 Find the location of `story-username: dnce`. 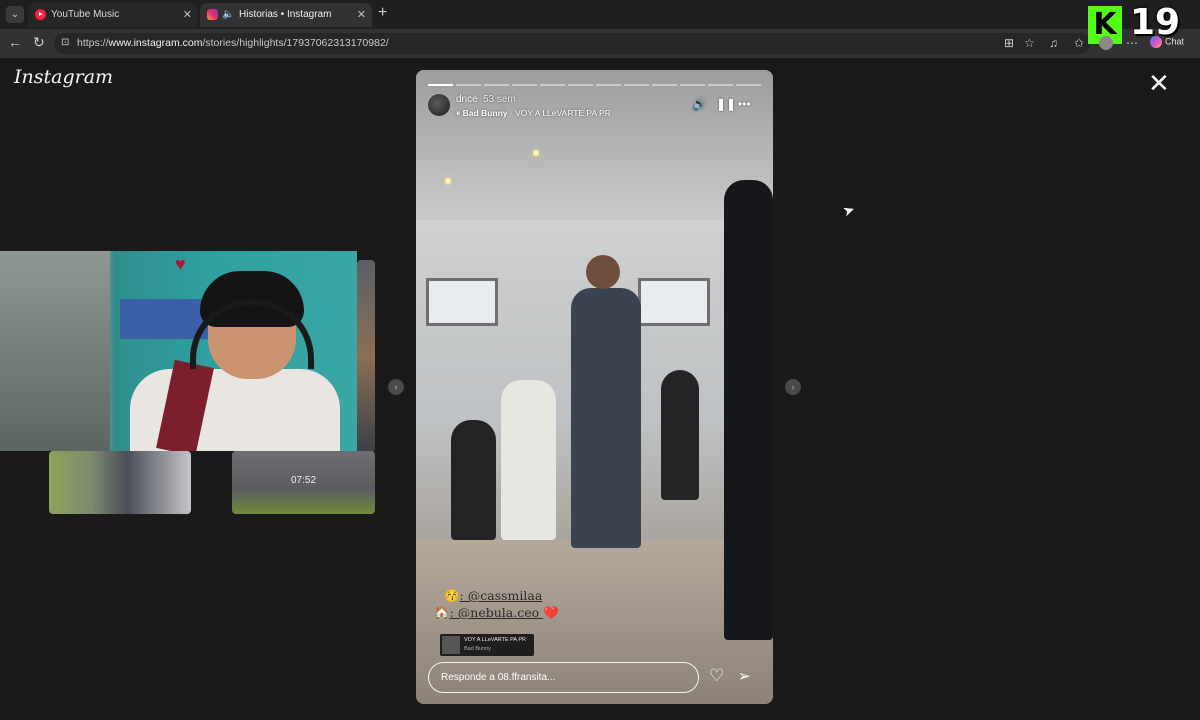

story-username: dnce is located at coordinates (467, 99).